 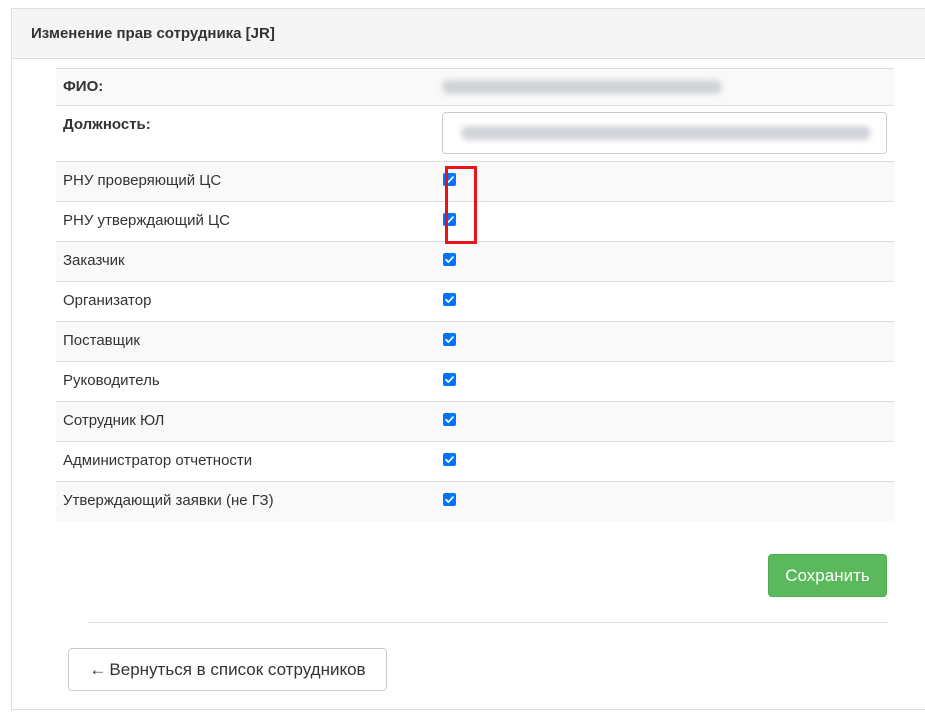 I want to click on role-label: Администратор отчетности, so click(x=158, y=460).